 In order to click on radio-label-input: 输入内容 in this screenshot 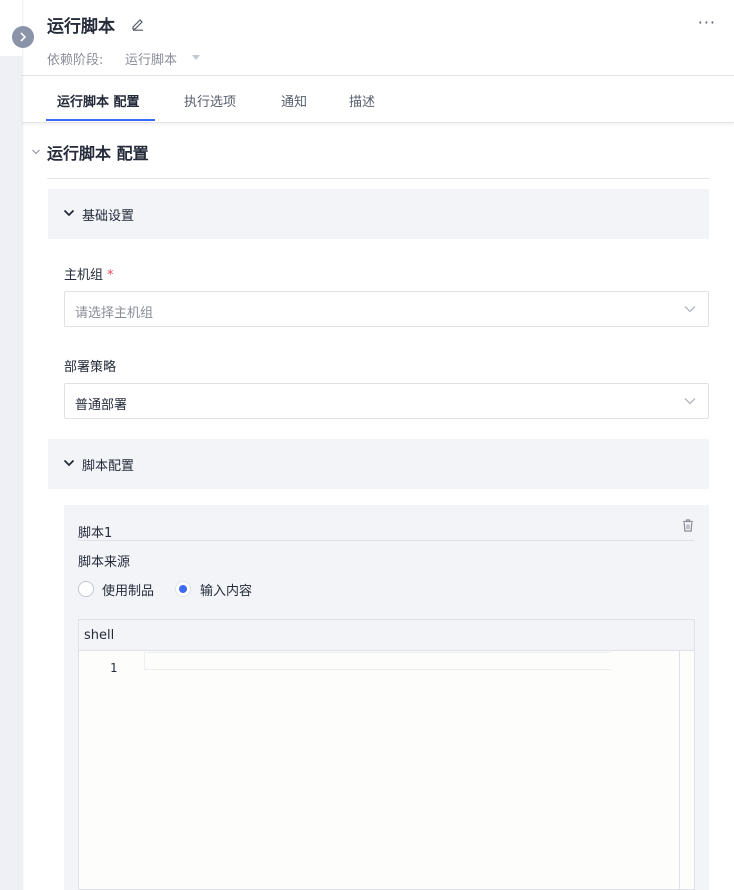, I will do `click(226, 589)`.